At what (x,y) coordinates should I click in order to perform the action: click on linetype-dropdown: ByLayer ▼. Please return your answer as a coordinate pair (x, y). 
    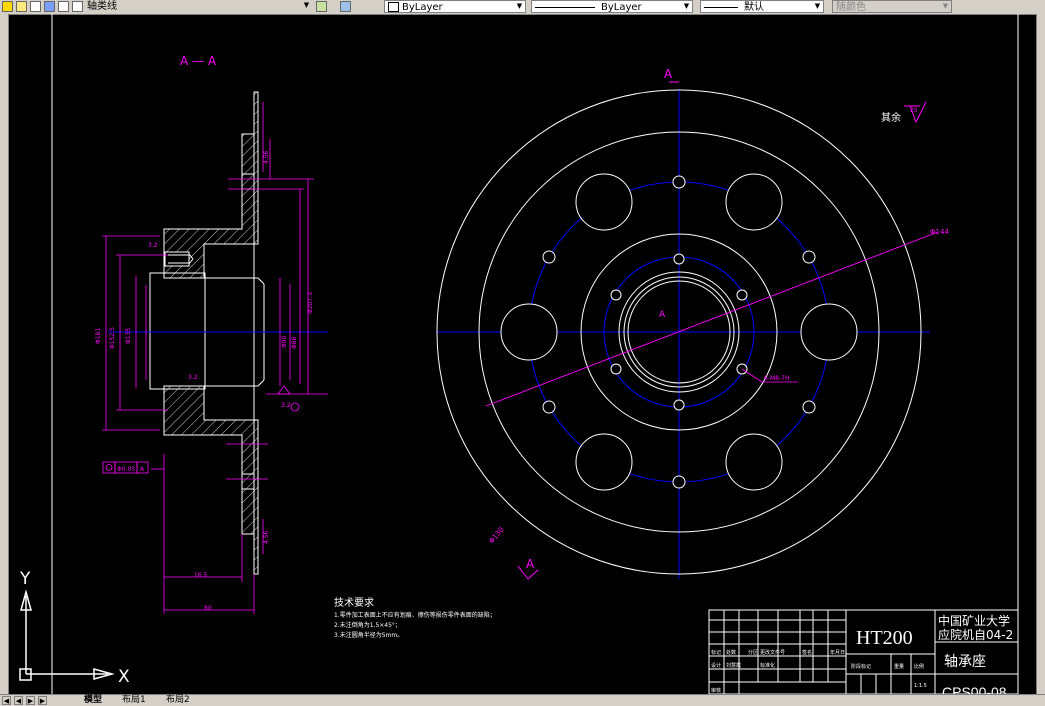
    Looking at the image, I should click on (612, 6).